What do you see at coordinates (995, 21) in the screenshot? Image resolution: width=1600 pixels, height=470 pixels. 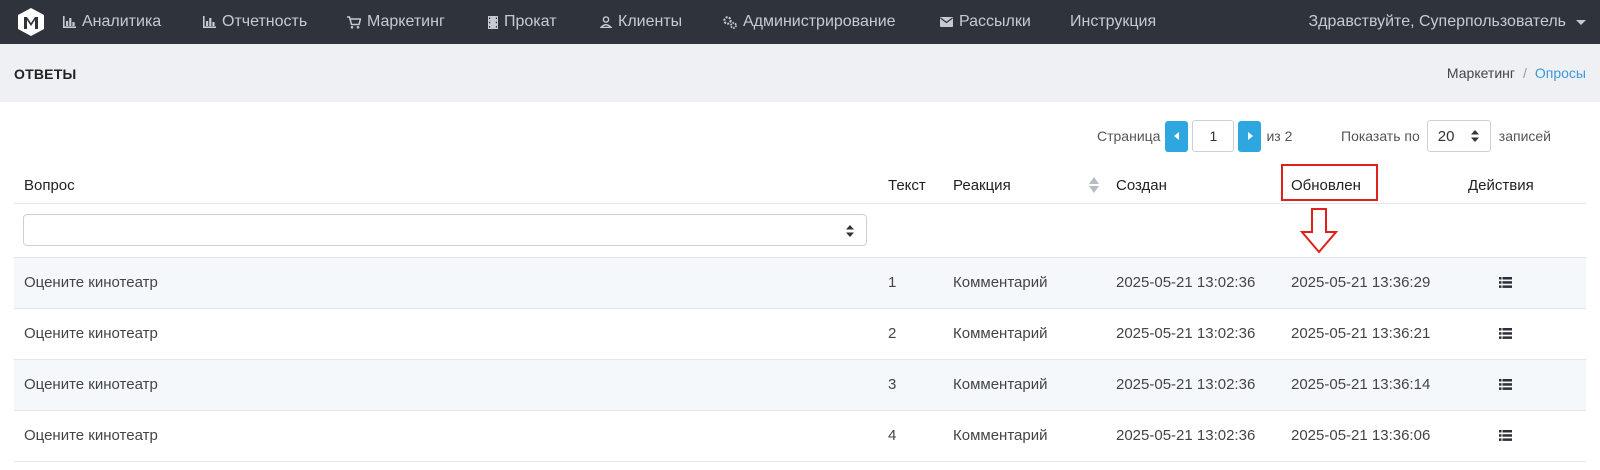 I see `nav-label: Рассылки` at bounding box center [995, 21].